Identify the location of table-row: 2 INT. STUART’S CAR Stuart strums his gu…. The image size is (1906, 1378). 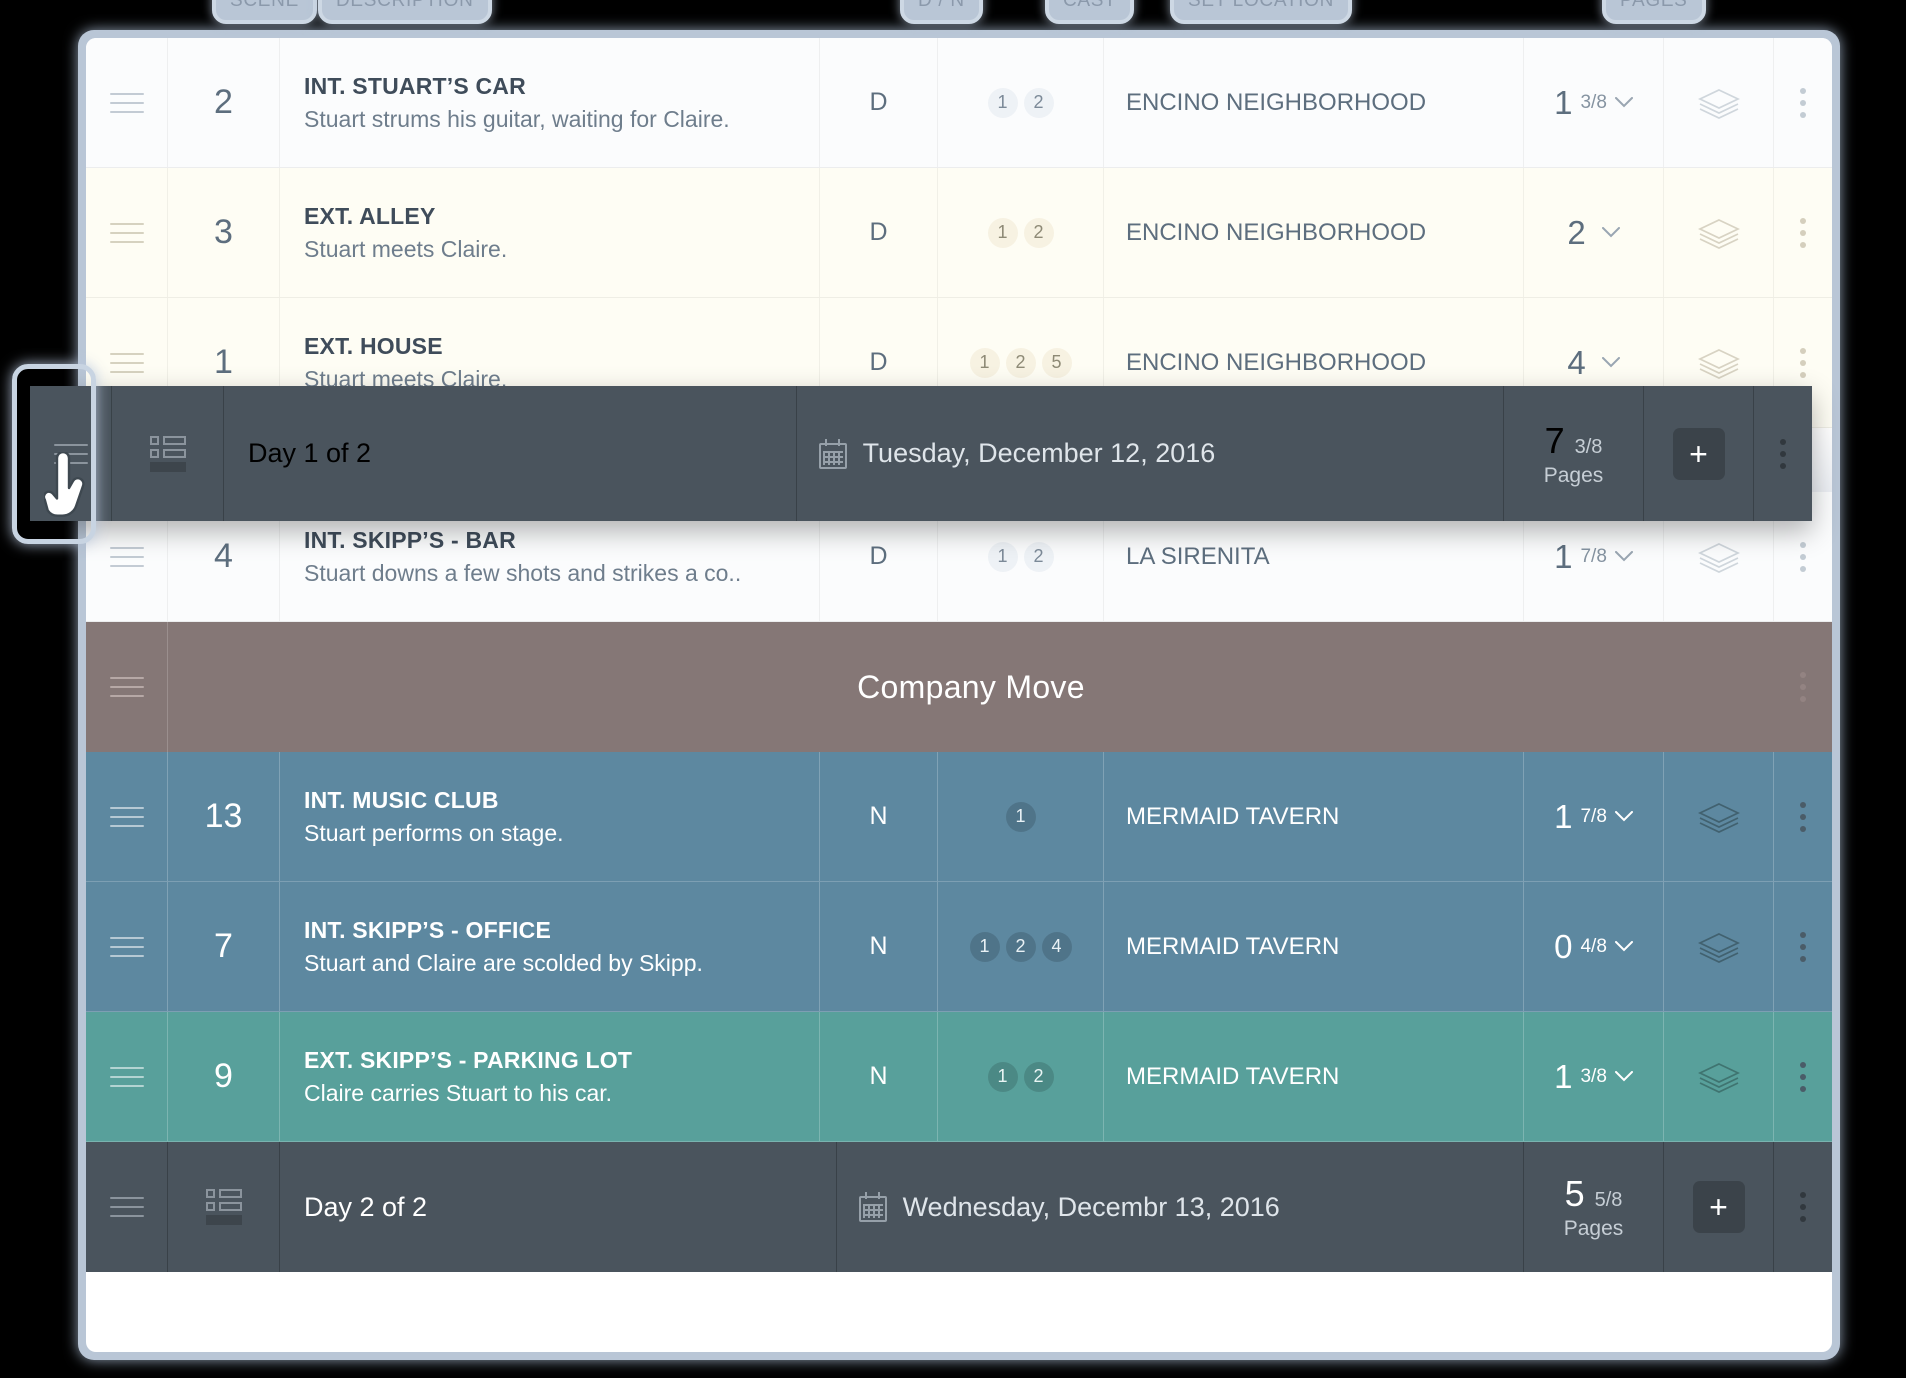
(959, 103).